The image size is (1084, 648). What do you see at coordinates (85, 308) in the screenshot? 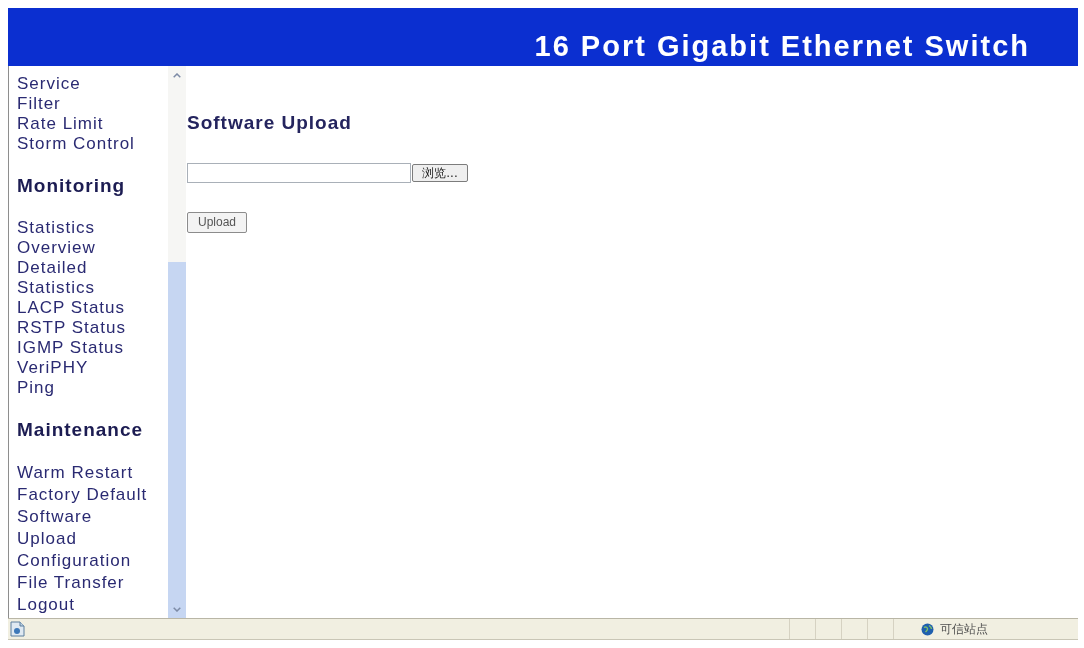
I see `sidebar-link: LACP Status` at bounding box center [85, 308].